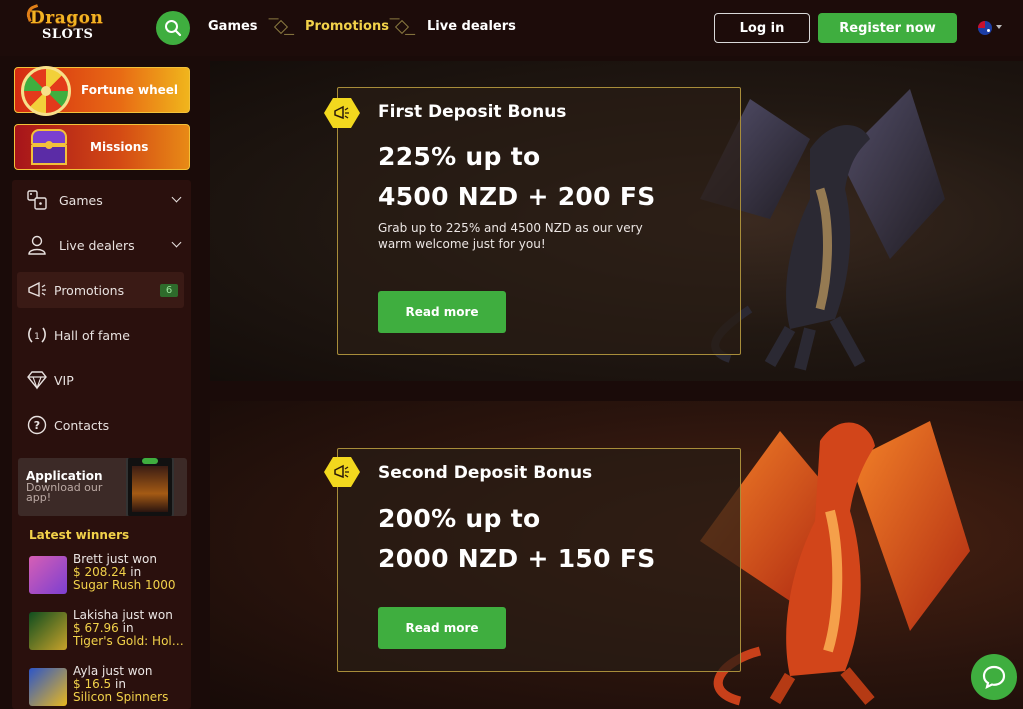 Image resolution: width=1023 pixels, height=709 pixels. What do you see at coordinates (64, 380) in the screenshot?
I see `sidebar-item-label: VIP` at bounding box center [64, 380].